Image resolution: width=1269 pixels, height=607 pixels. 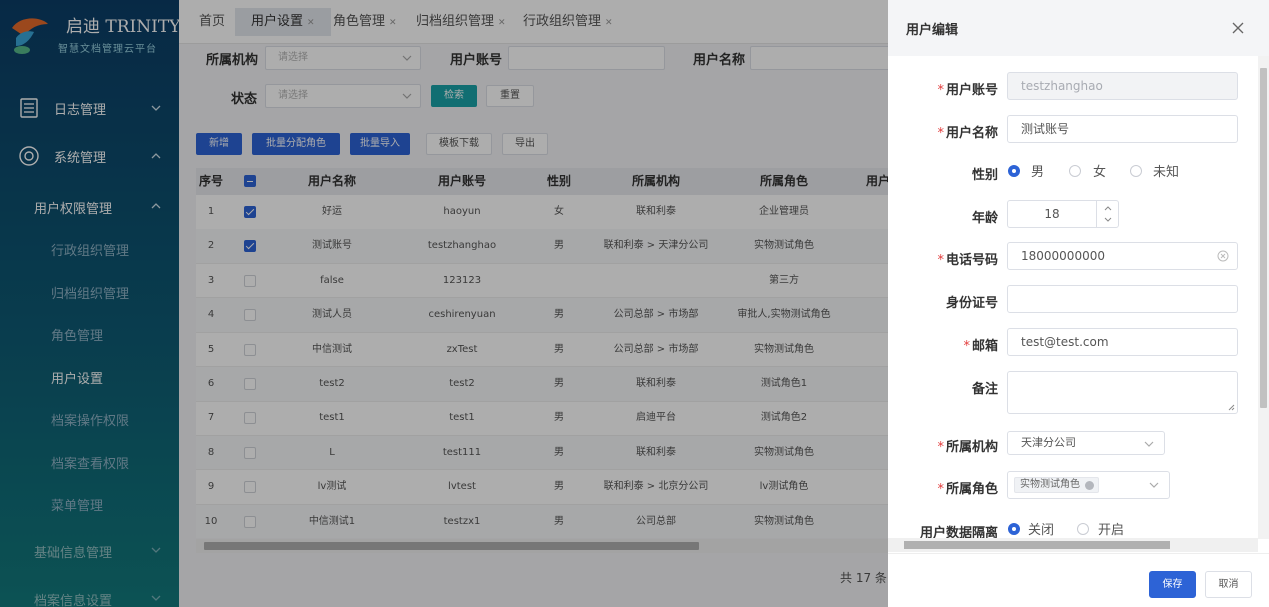 I want to click on field-label: * 用户账号, so click(x=967, y=90).